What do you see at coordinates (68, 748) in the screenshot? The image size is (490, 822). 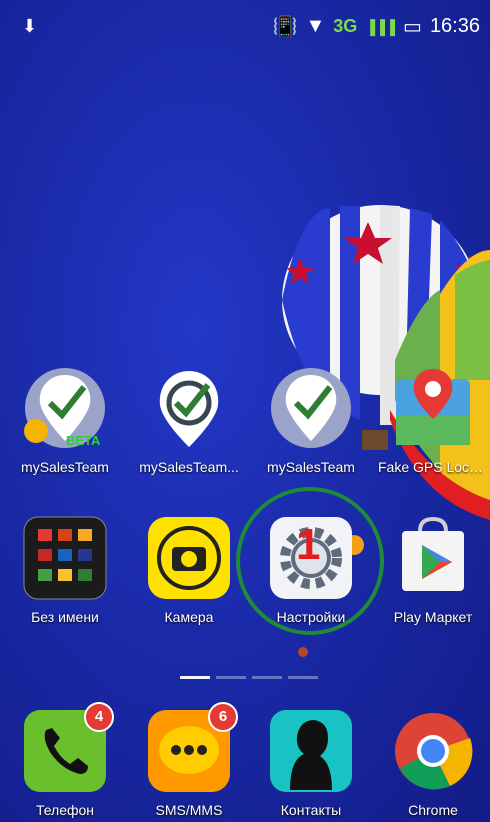 I see `phone-icon: 4` at bounding box center [68, 748].